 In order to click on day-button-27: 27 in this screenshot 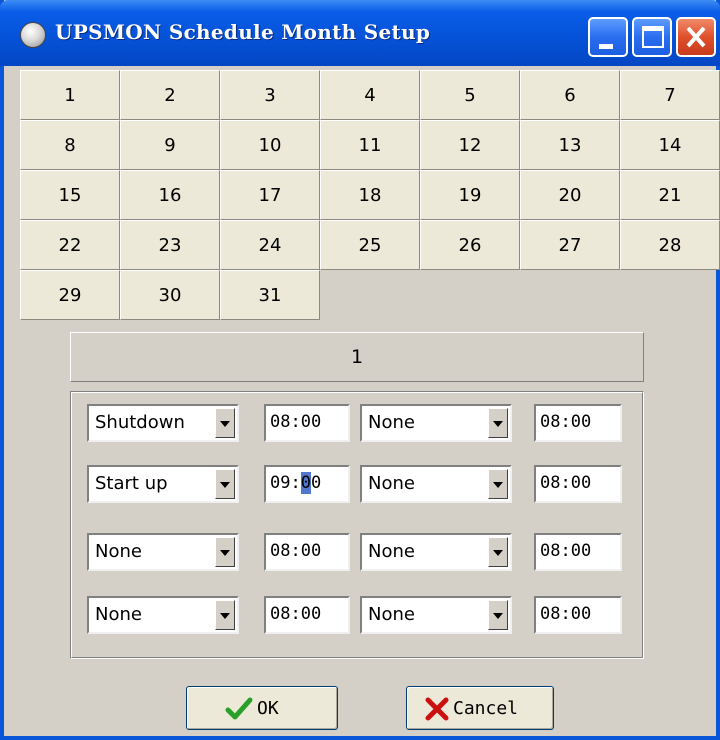, I will do `click(570, 245)`.